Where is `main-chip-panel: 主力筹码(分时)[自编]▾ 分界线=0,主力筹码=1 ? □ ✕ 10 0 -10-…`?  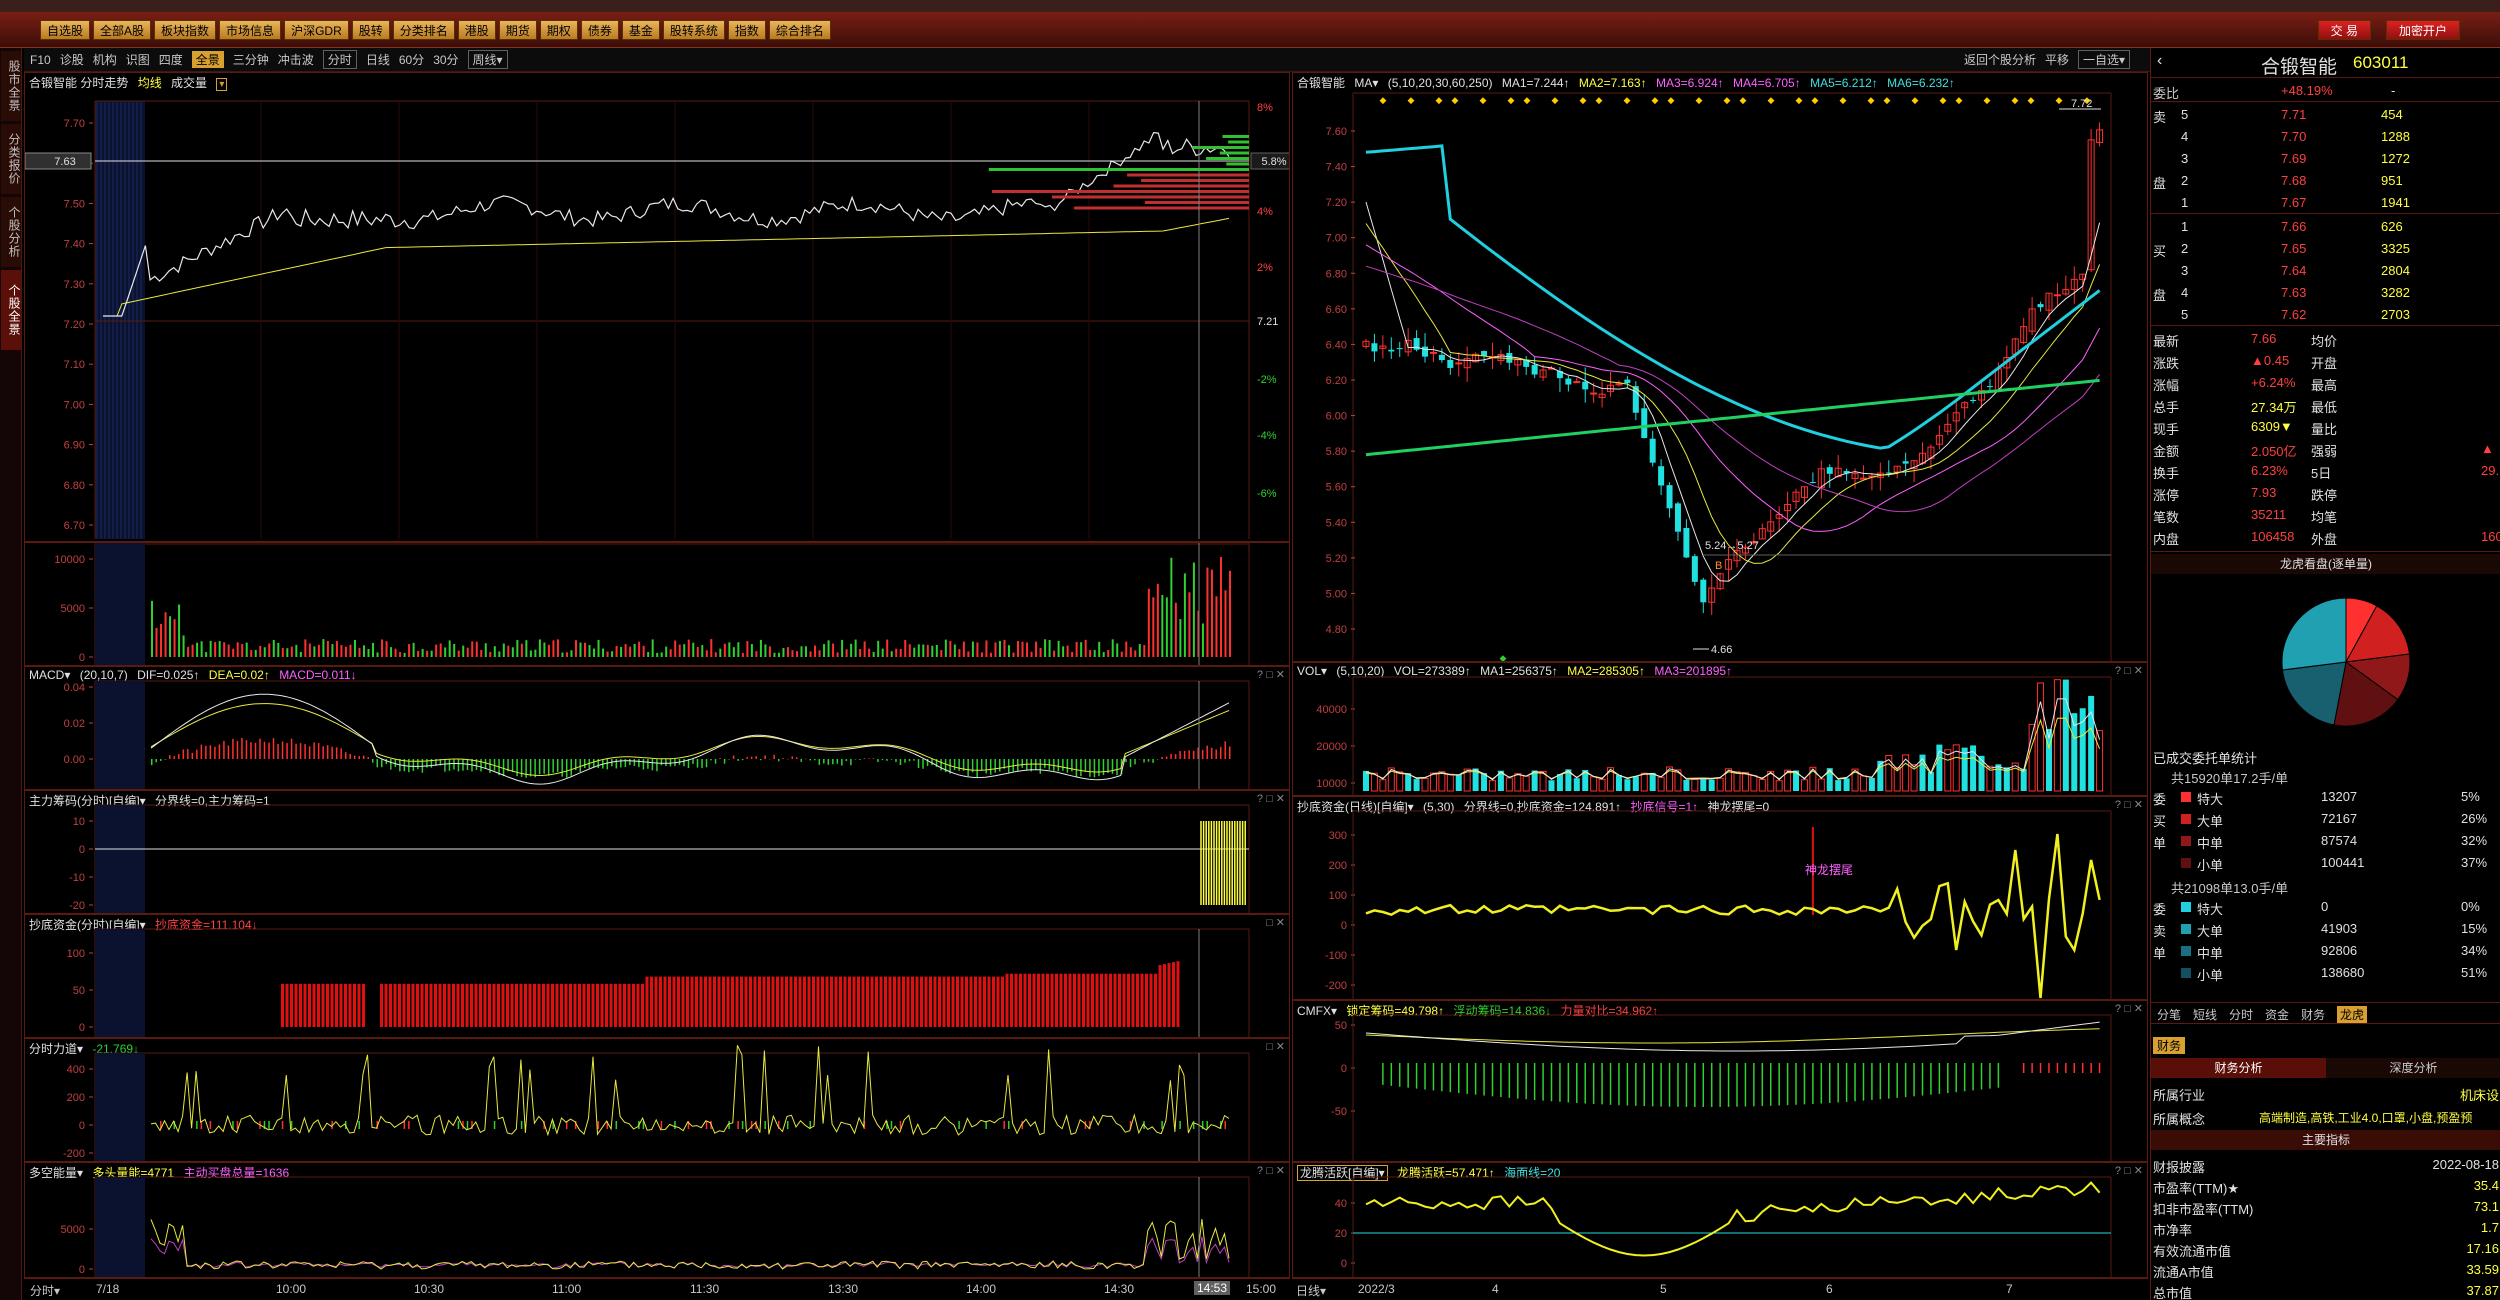
main-chip-panel: 主力筹码(分时)[自编]▾ 分界线=0,主力筹码=1 ? □ ✕ 10 0 -10-… is located at coordinates (657, 852).